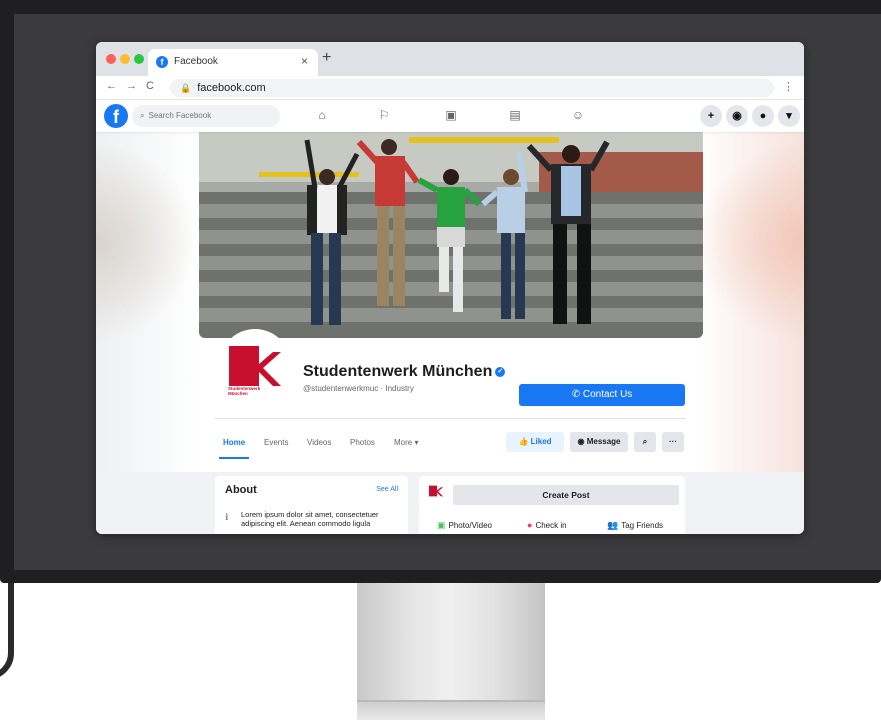 The width and height of the screenshot is (881, 720). Describe the element at coordinates (711, 116) in the screenshot. I see `create-plus-button: +` at that location.